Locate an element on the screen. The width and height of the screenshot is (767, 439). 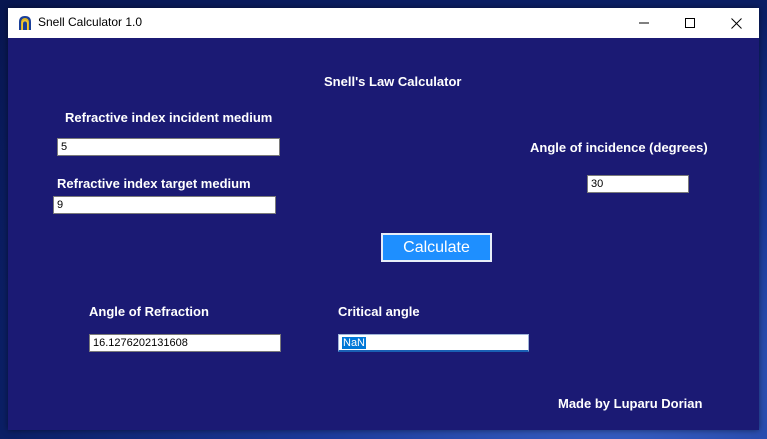
critical-angle-output: NaN is located at coordinates (433, 343).